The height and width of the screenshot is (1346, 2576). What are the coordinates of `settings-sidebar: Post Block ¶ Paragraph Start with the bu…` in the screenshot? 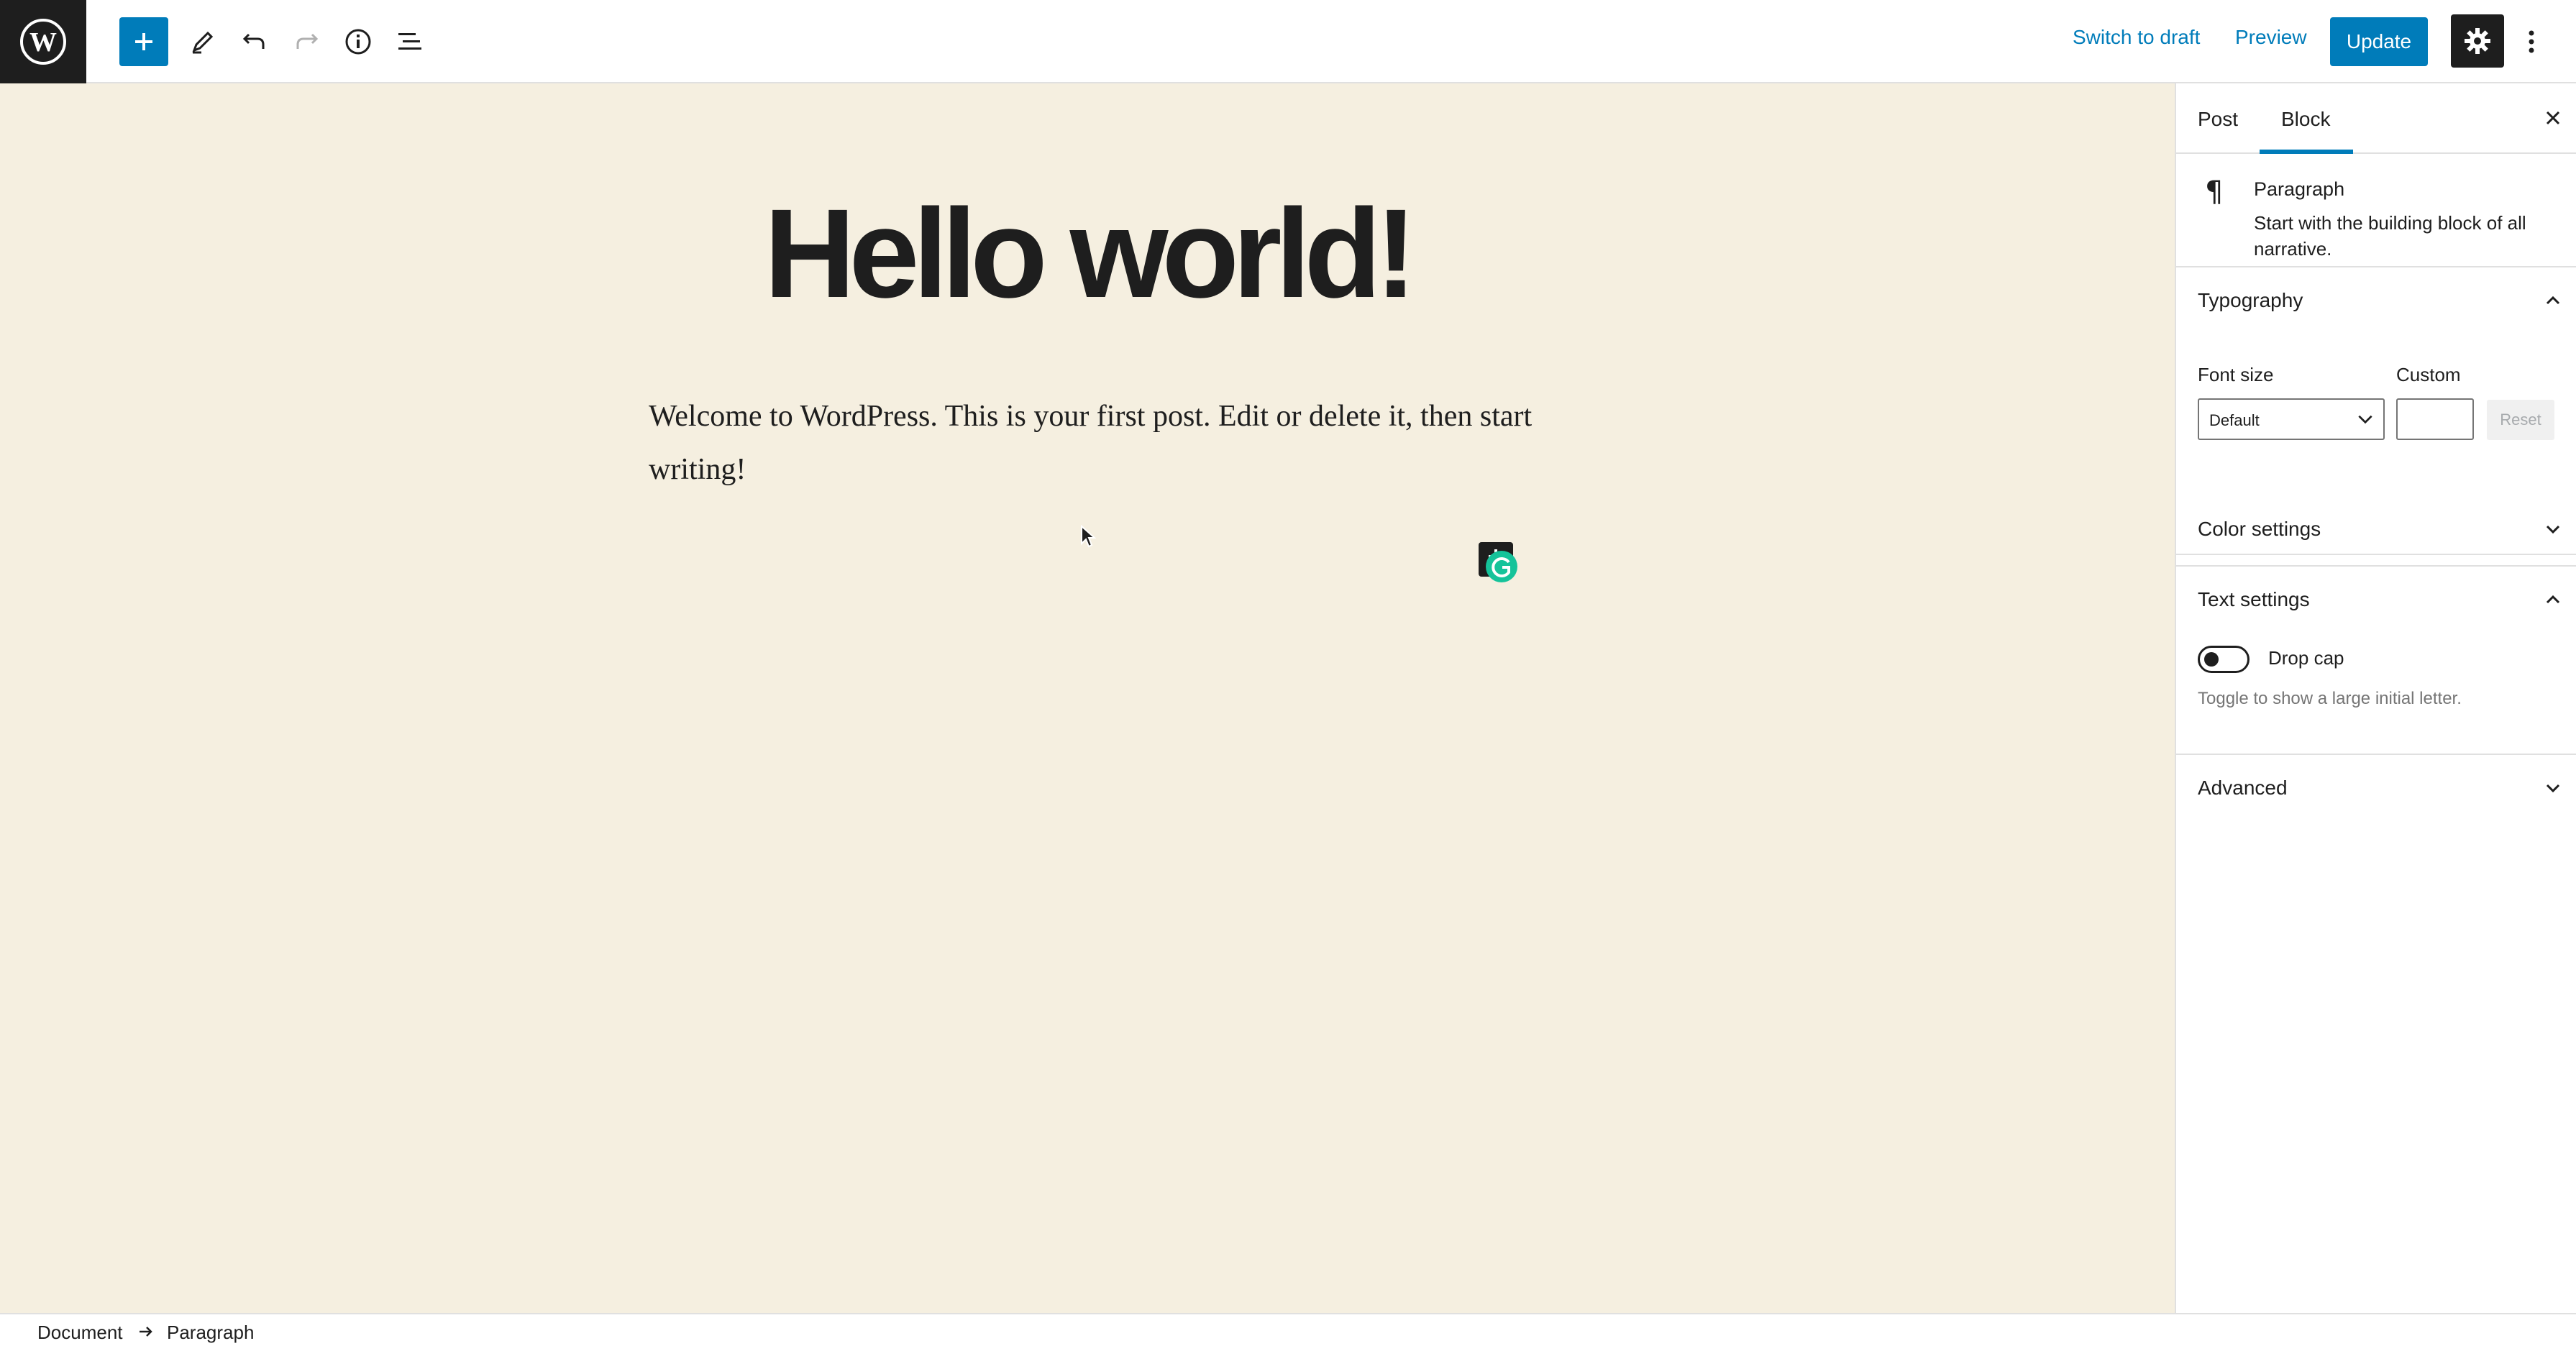 It's located at (2375, 698).